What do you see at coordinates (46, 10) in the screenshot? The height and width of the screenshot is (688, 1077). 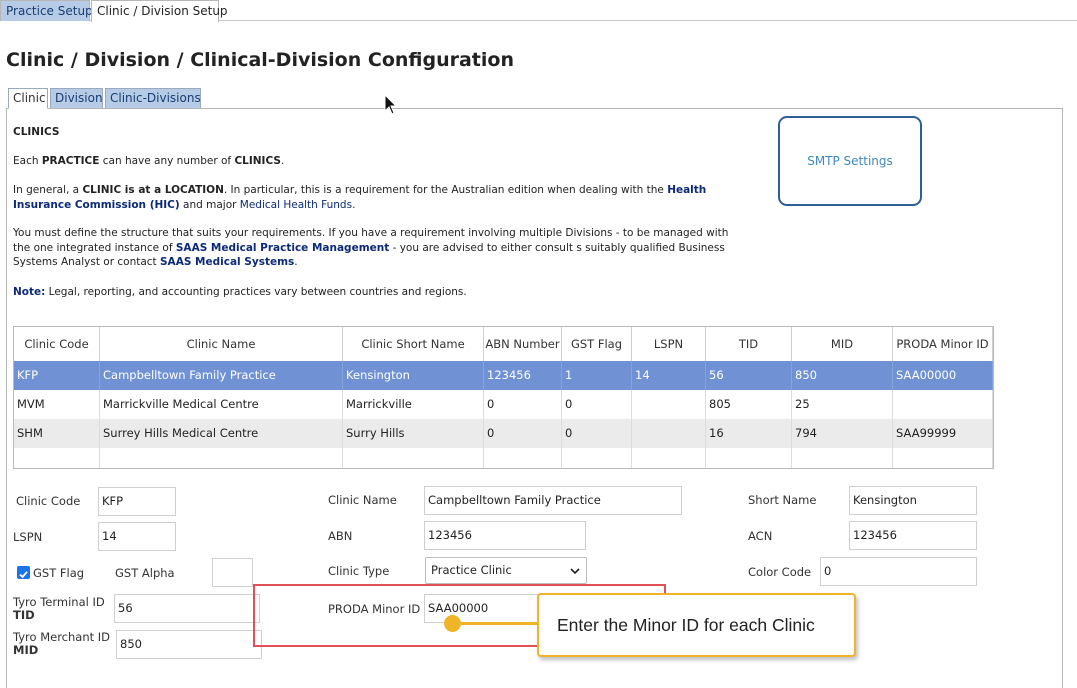 I see `tab-practice-setup: Practice Setup` at bounding box center [46, 10].